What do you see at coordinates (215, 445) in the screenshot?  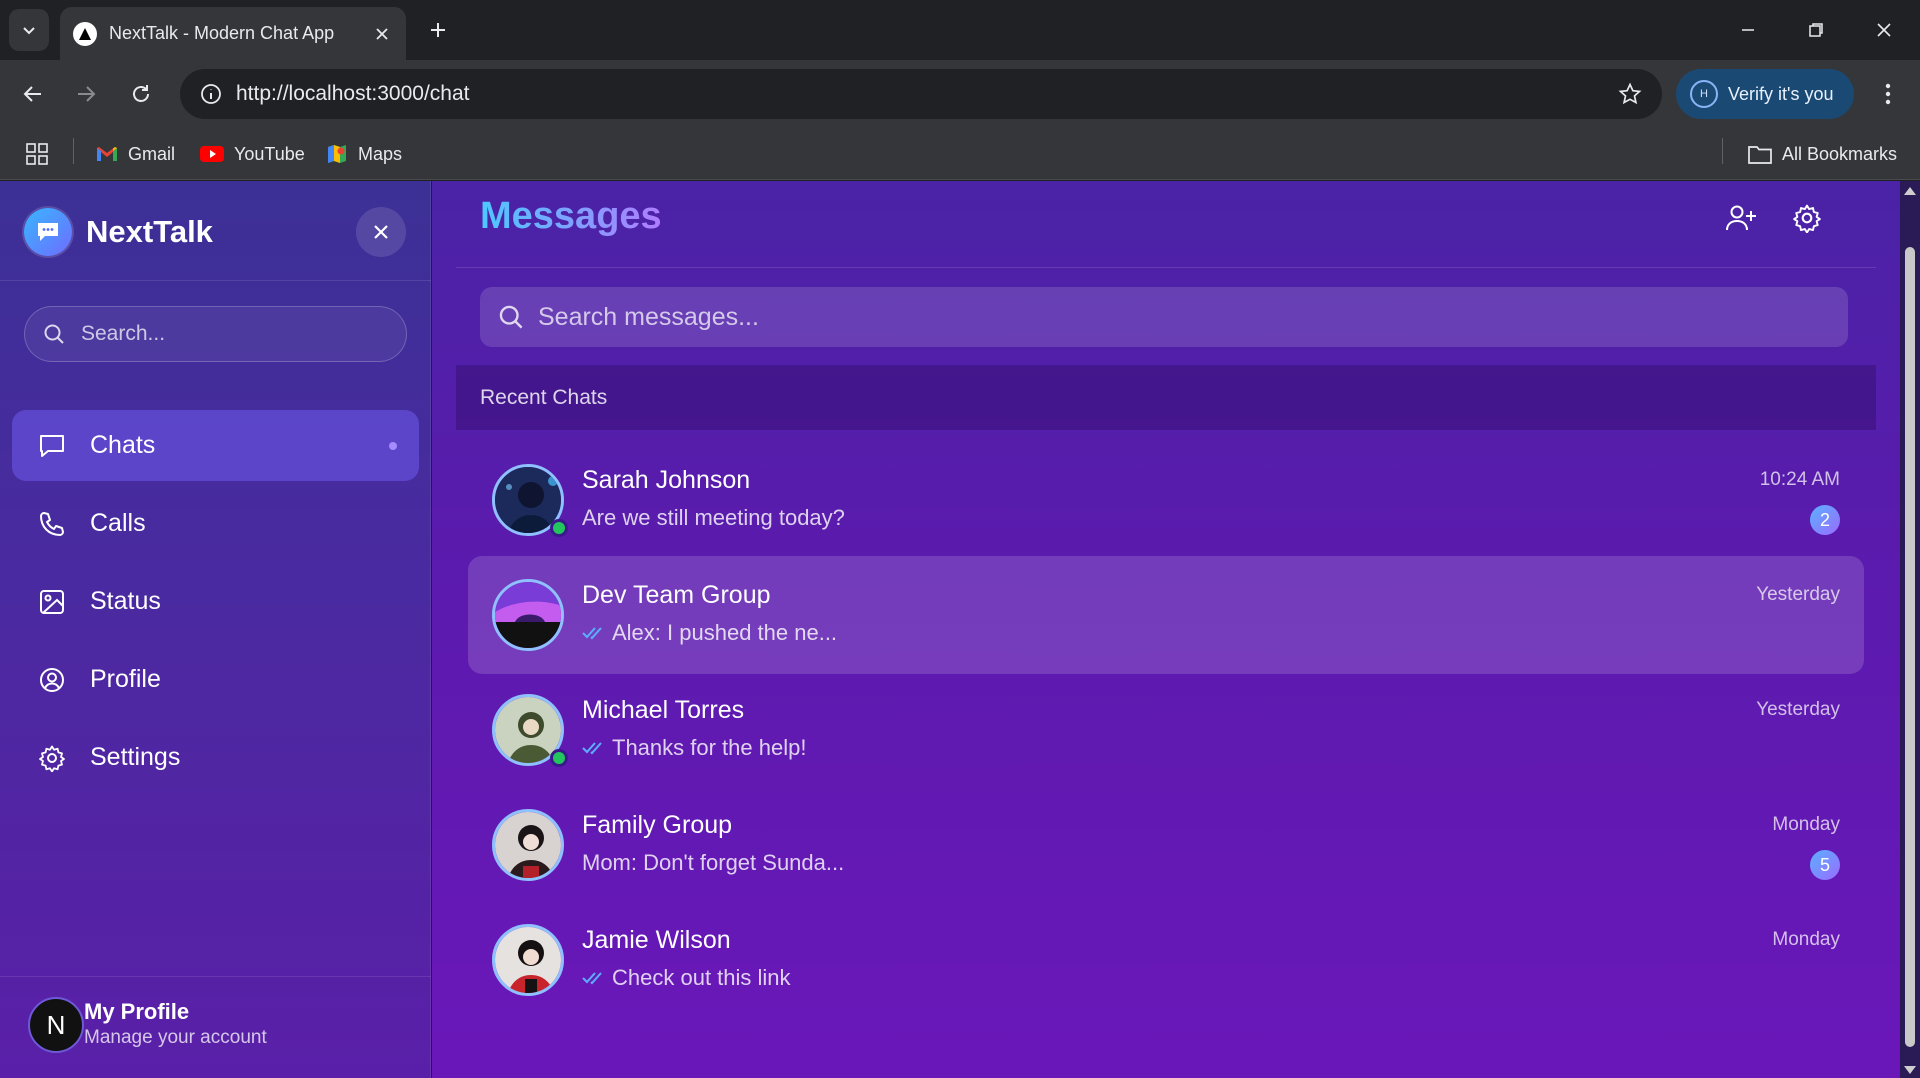 I see `sidebar-item-chats: Chats` at bounding box center [215, 445].